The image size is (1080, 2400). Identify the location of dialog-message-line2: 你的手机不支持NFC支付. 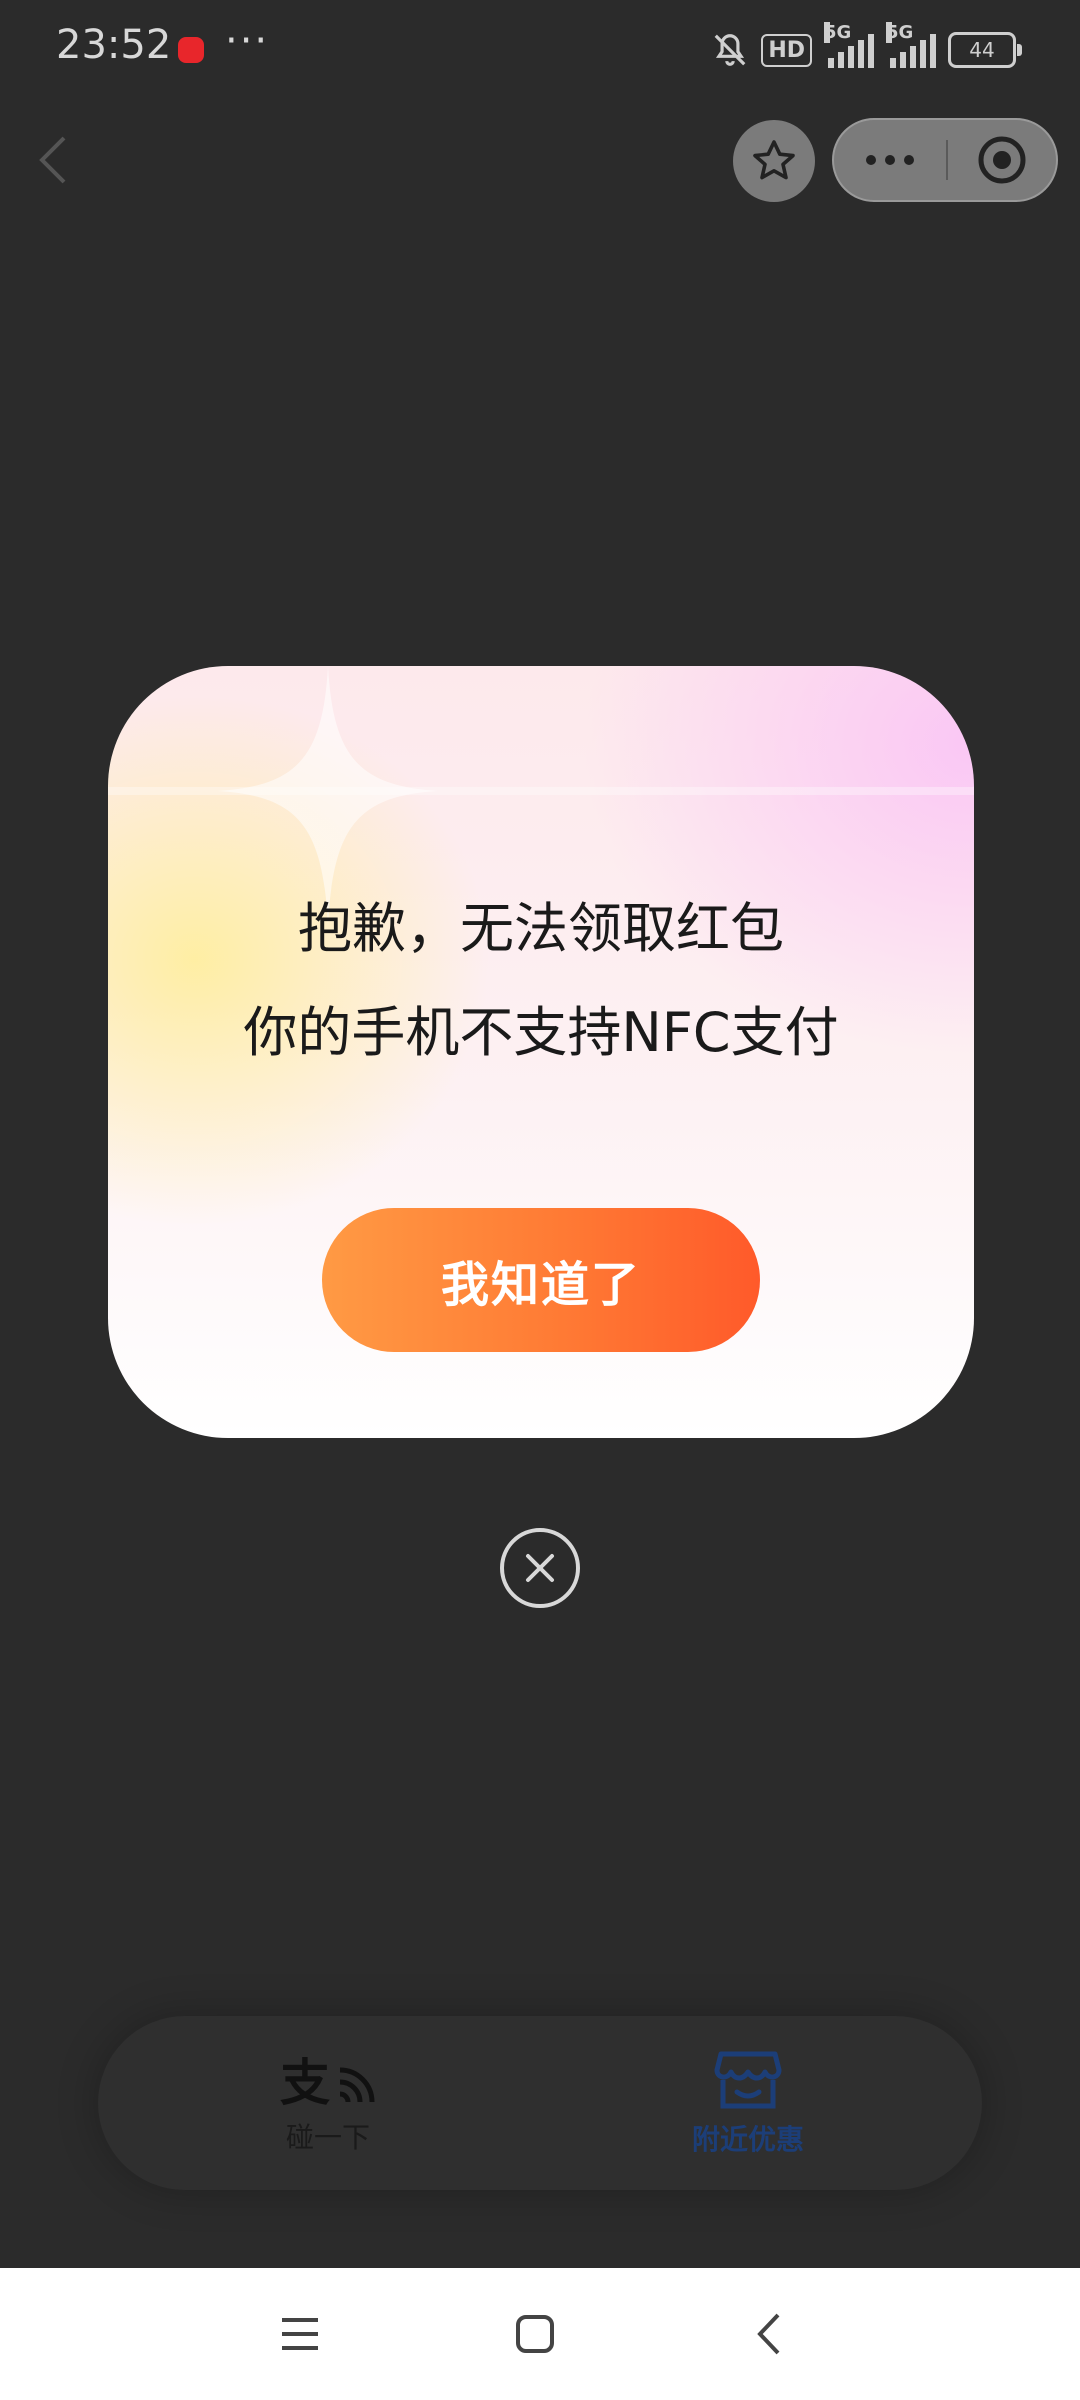
(541, 1032).